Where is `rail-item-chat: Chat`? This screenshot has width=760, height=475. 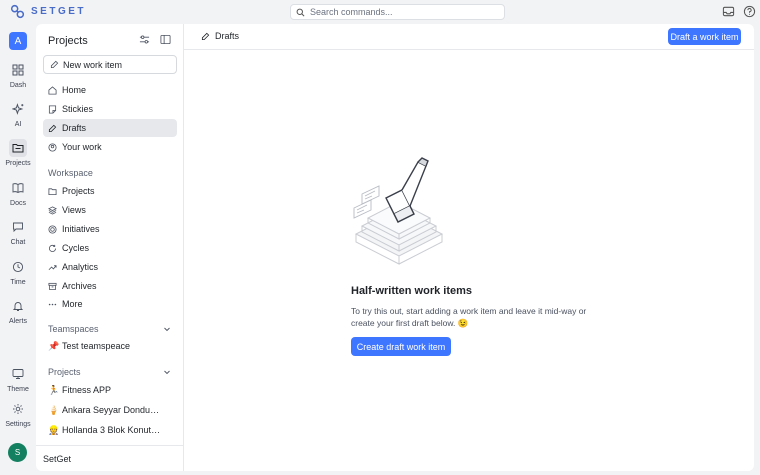 rail-item-chat: Chat is located at coordinates (18, 232).